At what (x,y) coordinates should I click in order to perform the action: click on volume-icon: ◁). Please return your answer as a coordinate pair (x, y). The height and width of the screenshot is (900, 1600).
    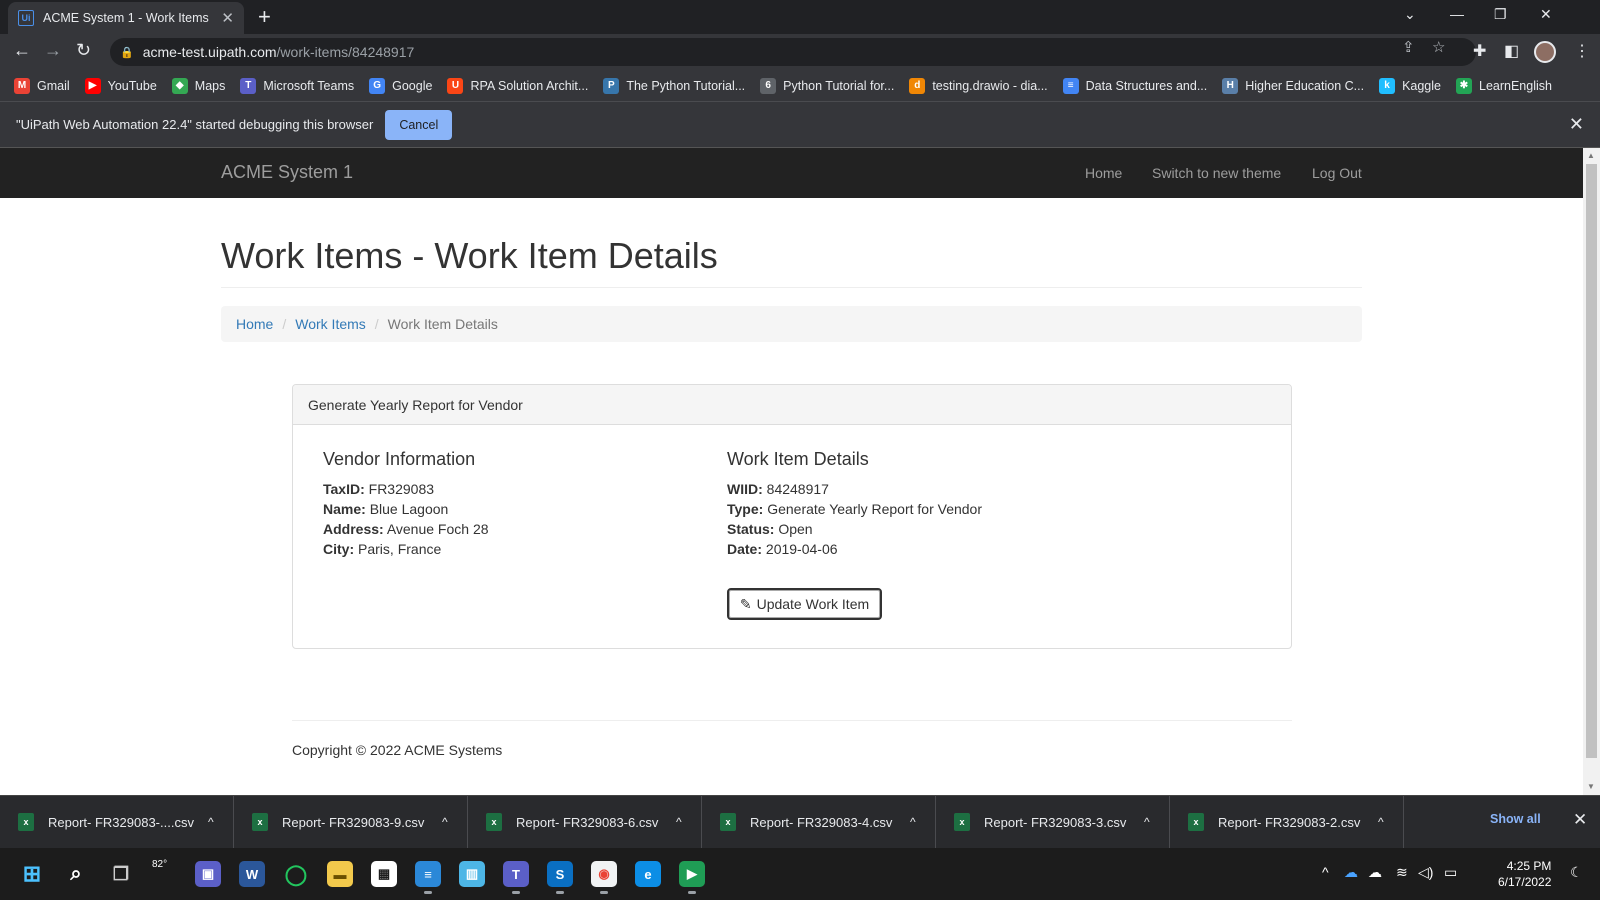
    Looking at the image, I should click on (1425, 872).